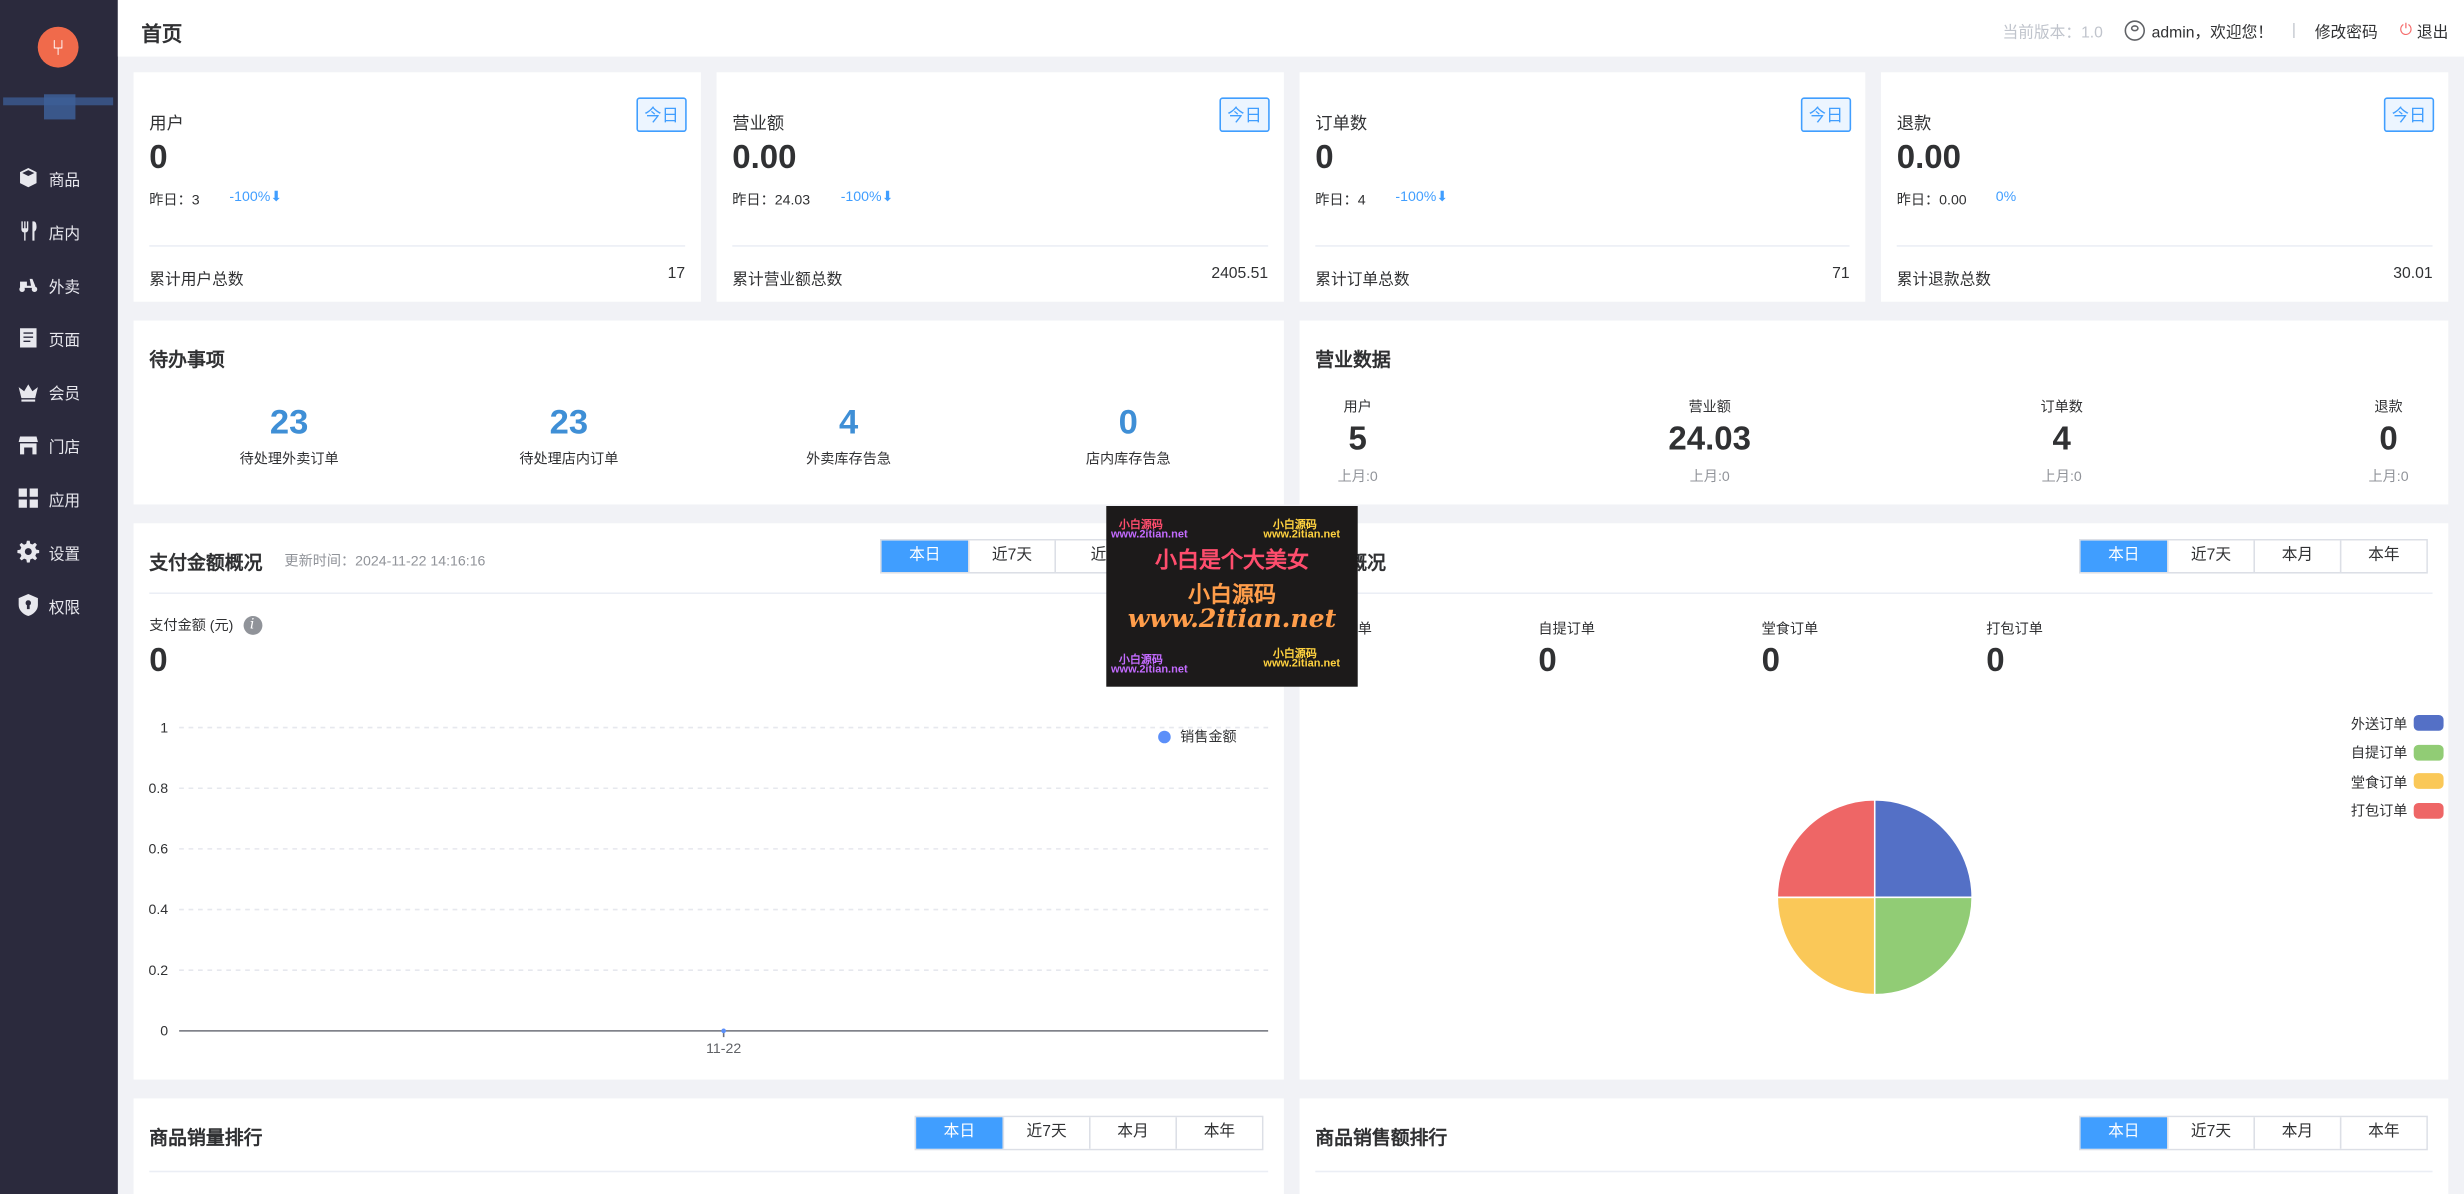  Describe the element at coordinates (191, 625) in the screenshot. I see `amount-label: 支付金额 (元)` at that location.